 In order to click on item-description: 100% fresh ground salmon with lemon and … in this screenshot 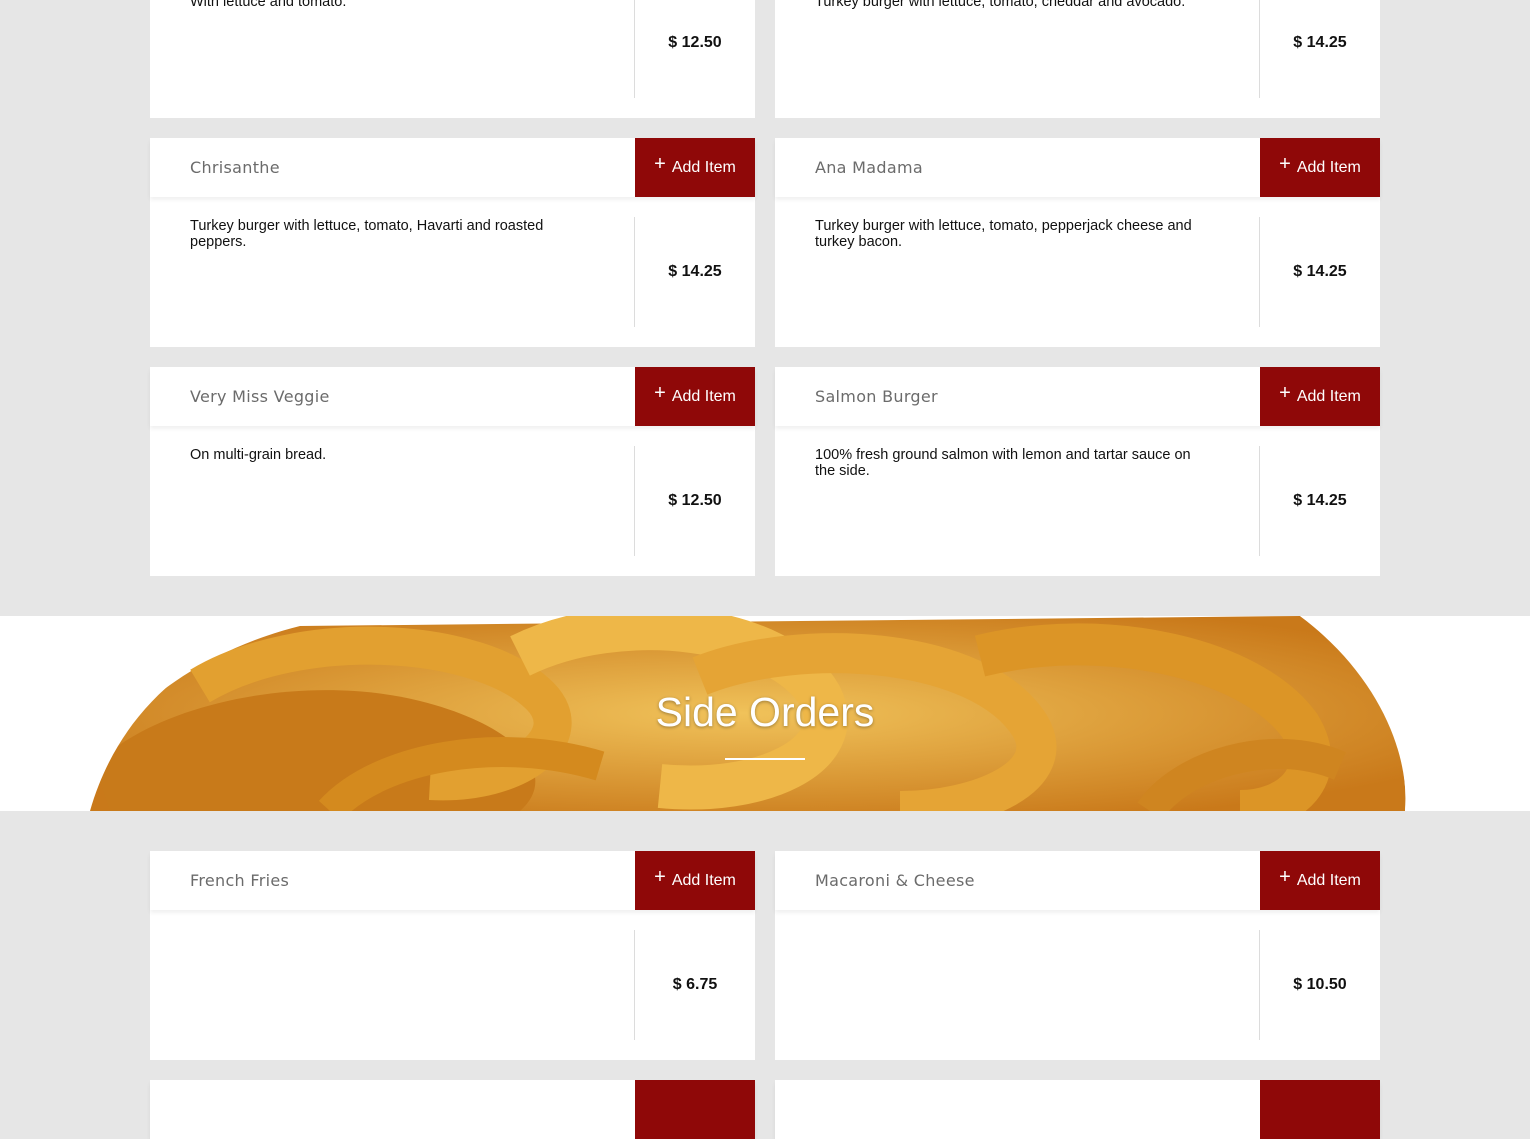, I will do `click(1003, 463)`.